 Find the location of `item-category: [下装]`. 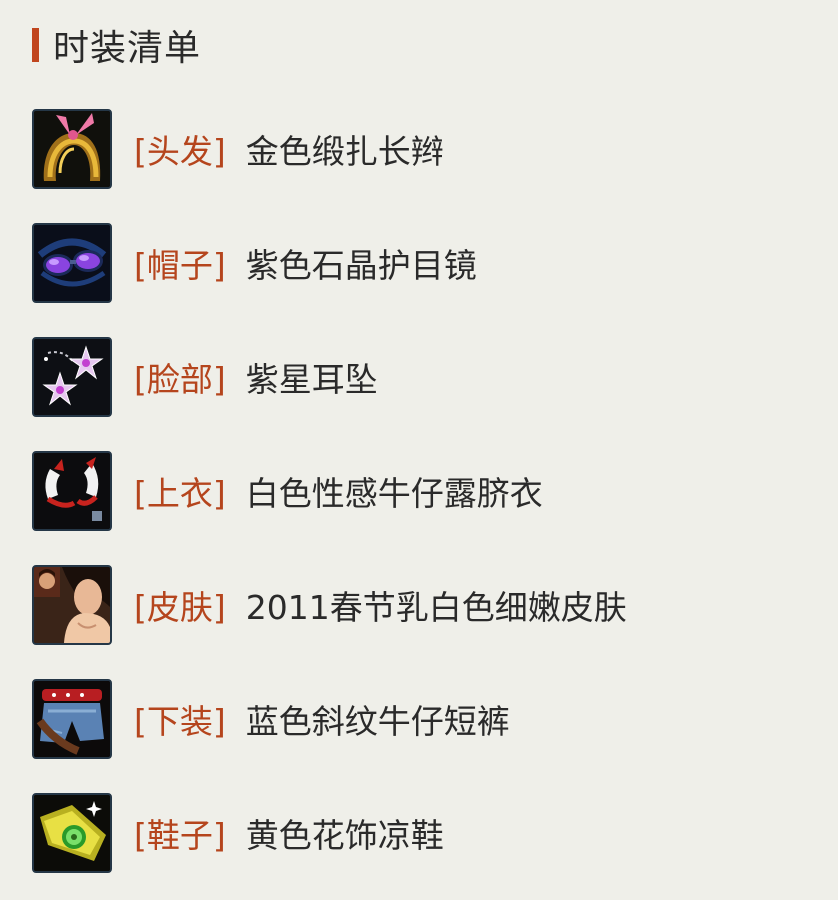

item-category: [下装] is located at coordinates (180, 721).